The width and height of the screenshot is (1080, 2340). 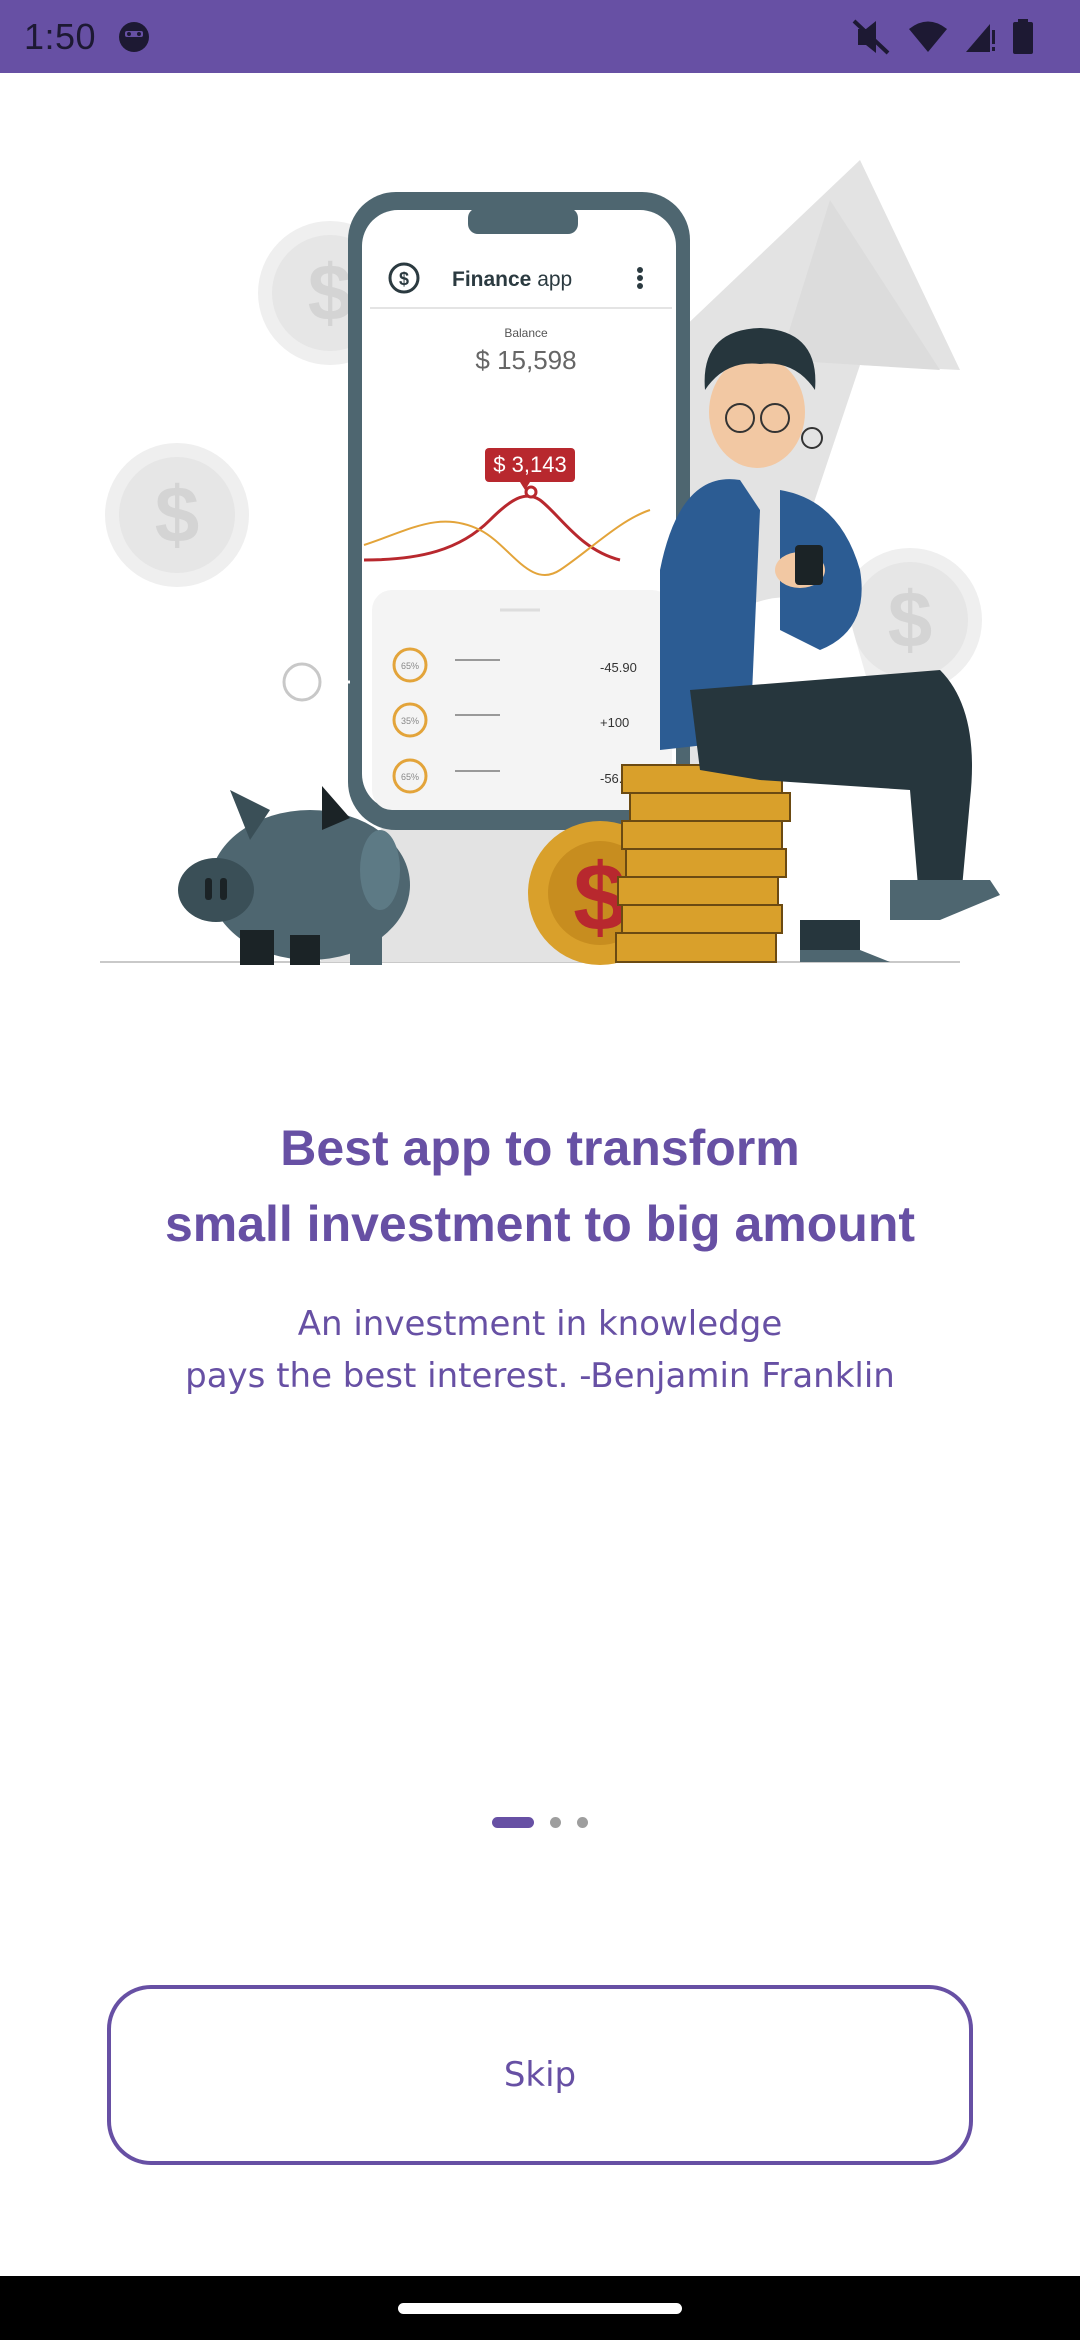 I want to click on background-coin-icon: $, so click(x=177, y=515).